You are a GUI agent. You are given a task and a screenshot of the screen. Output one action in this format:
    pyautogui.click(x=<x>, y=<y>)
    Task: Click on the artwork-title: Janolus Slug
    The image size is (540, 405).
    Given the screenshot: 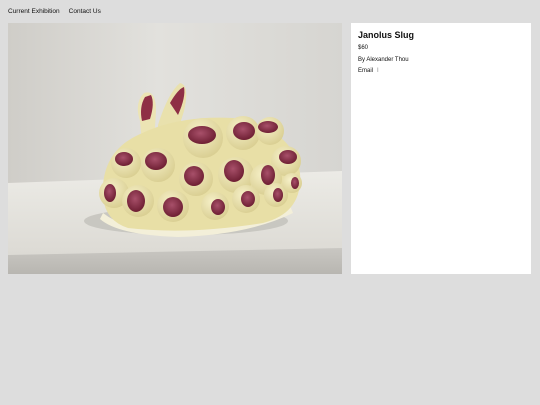 What is the action you would take?
    pyautogui.click(x=386, y=35)
    